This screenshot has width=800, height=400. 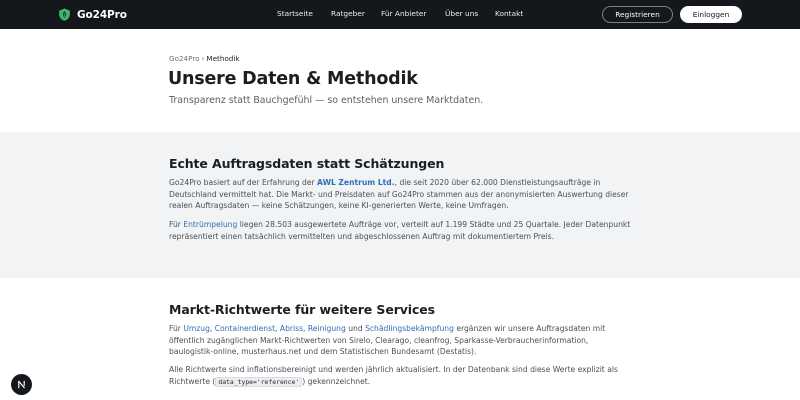 What do you see at coordinates (711, 14) in the screenshot?
I see `login-button: Einloggen` at bounding box center [711, 14].